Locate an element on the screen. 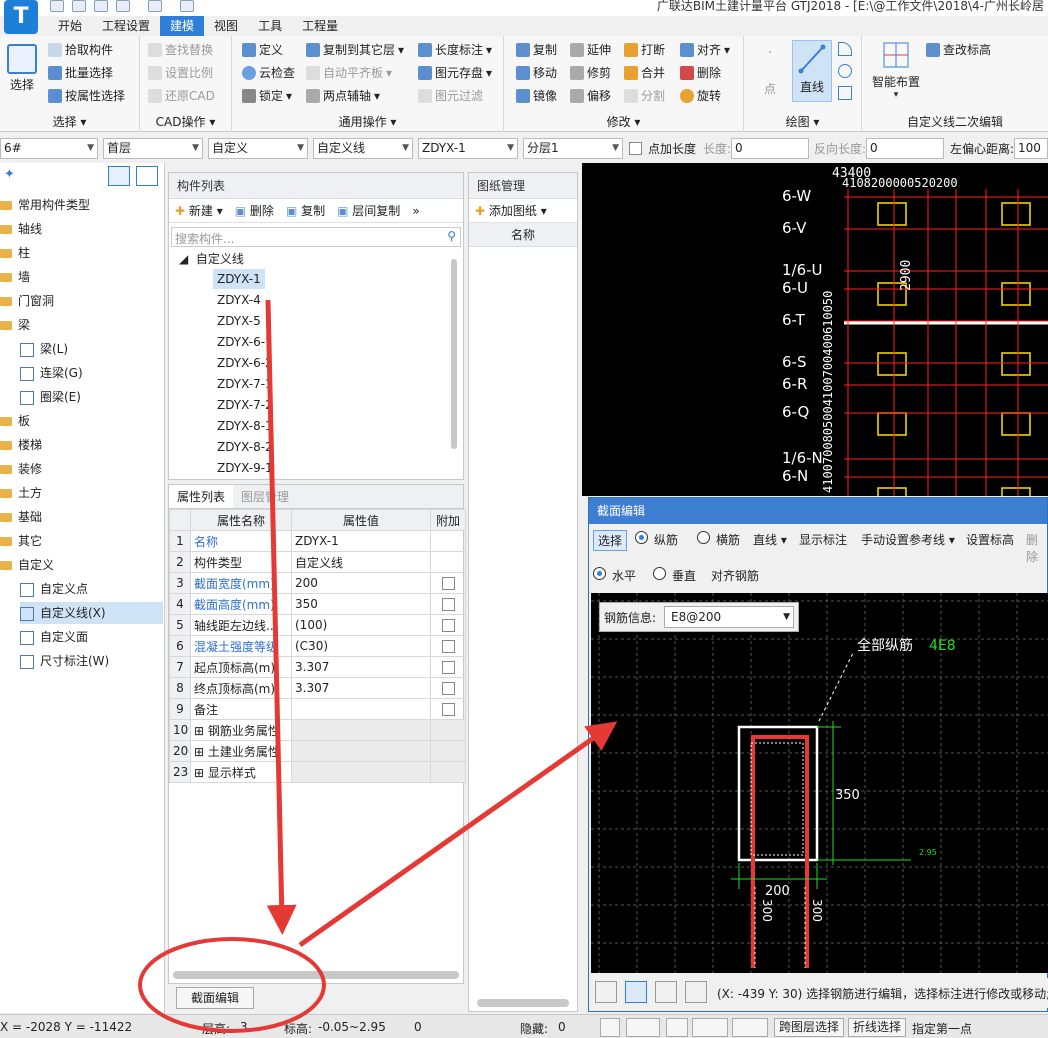 This screenshot has height=1038, width=1048. tree-item: 连梁(G) is located at coordinates (91, 373).